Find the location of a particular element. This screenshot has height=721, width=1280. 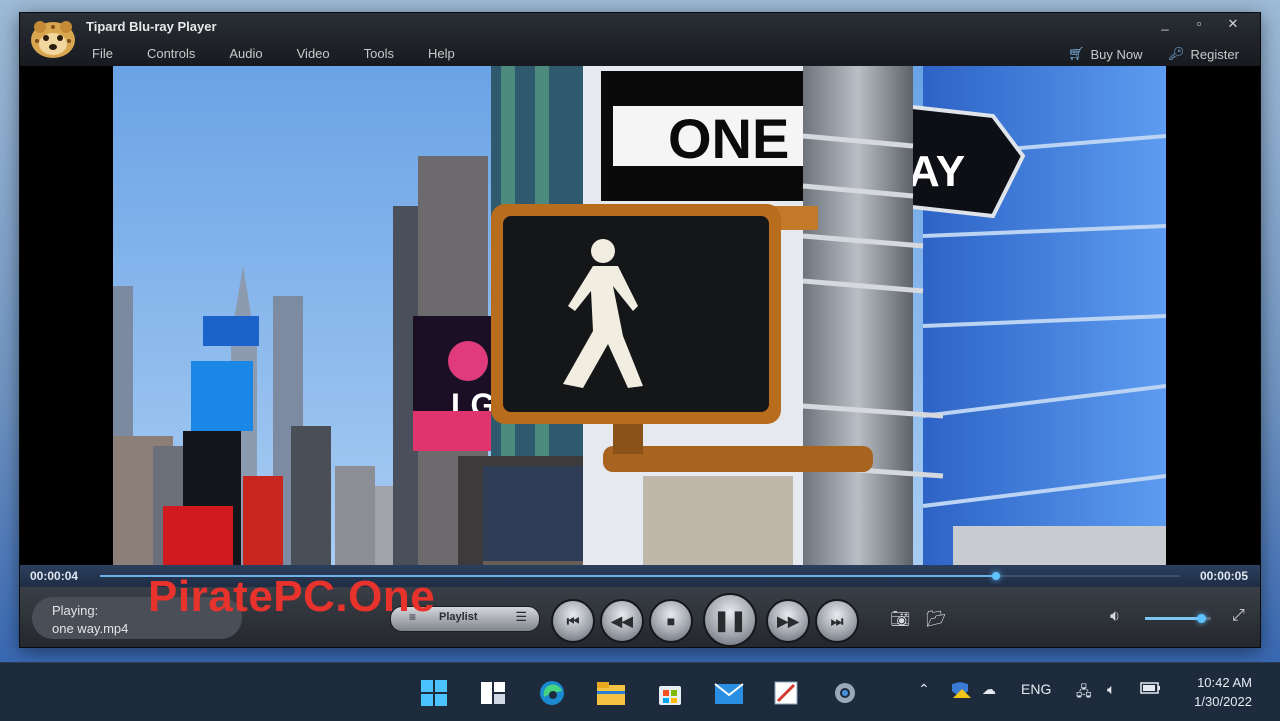

maximize-button: ▫ is located at coordinates (1199, 24).